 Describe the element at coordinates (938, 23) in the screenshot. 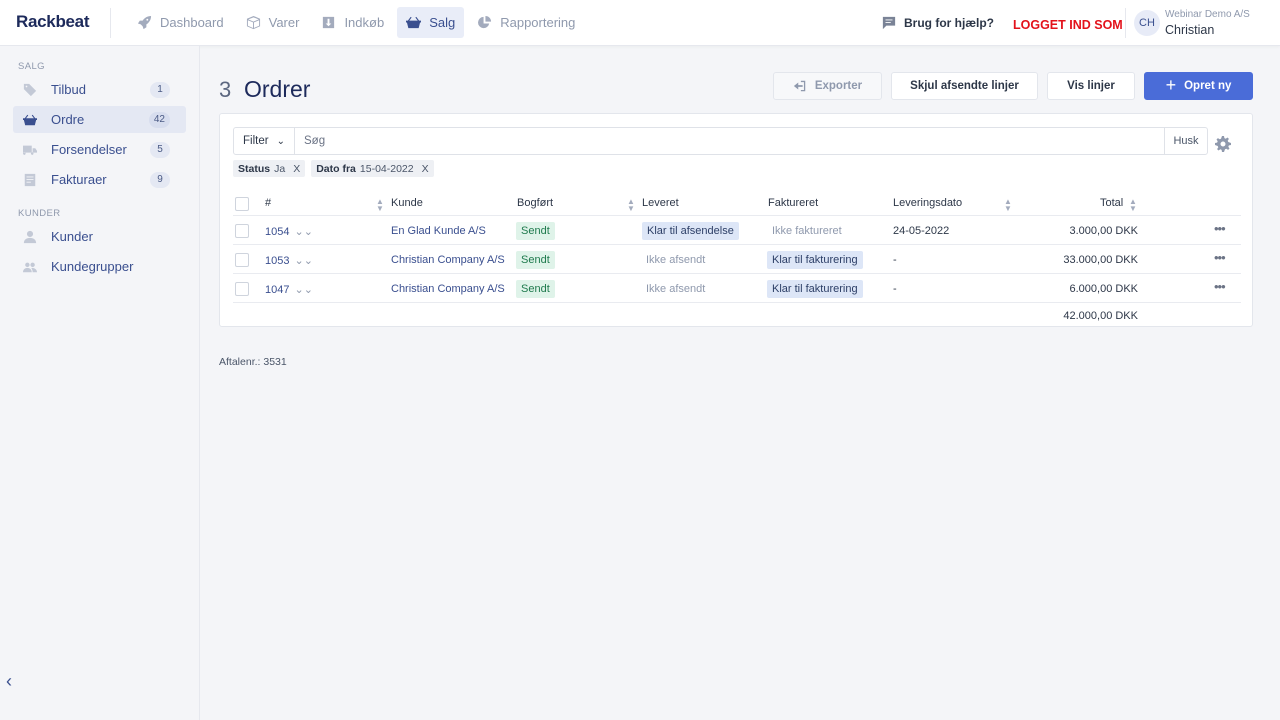

I see `help-link: Brug for hjælp?` at that location.